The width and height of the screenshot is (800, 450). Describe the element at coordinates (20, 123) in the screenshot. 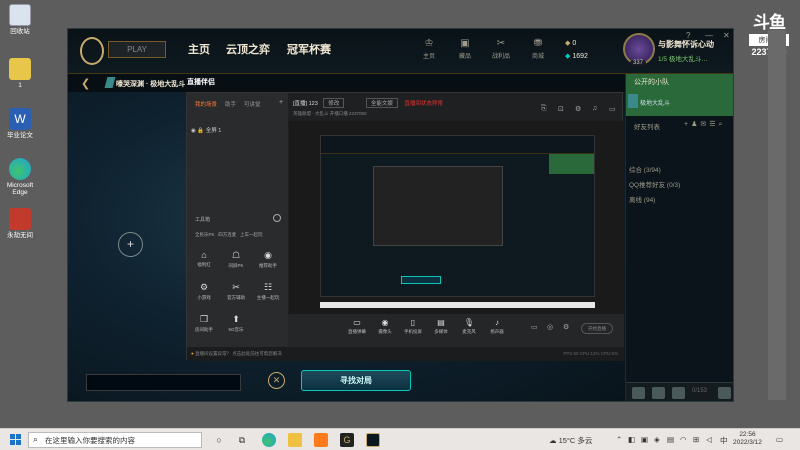

I see `desktop-icon-thesis: W 毕业论文` at that location.